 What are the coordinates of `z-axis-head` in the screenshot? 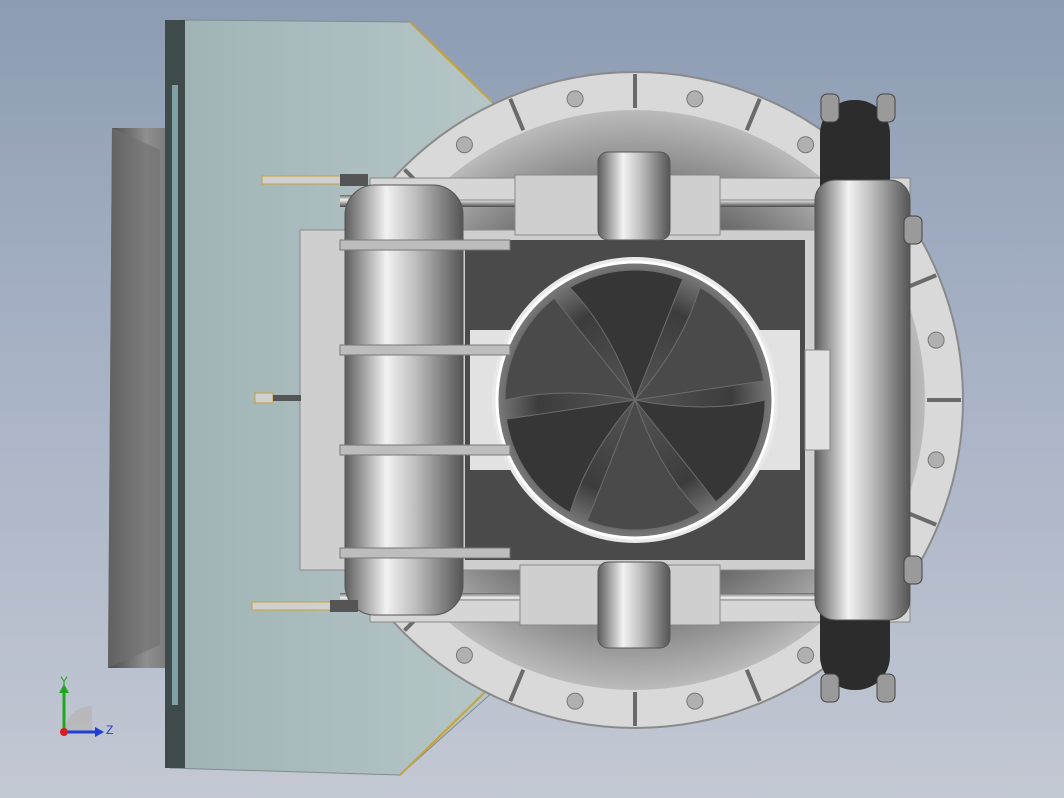 It's located at (99, 732).